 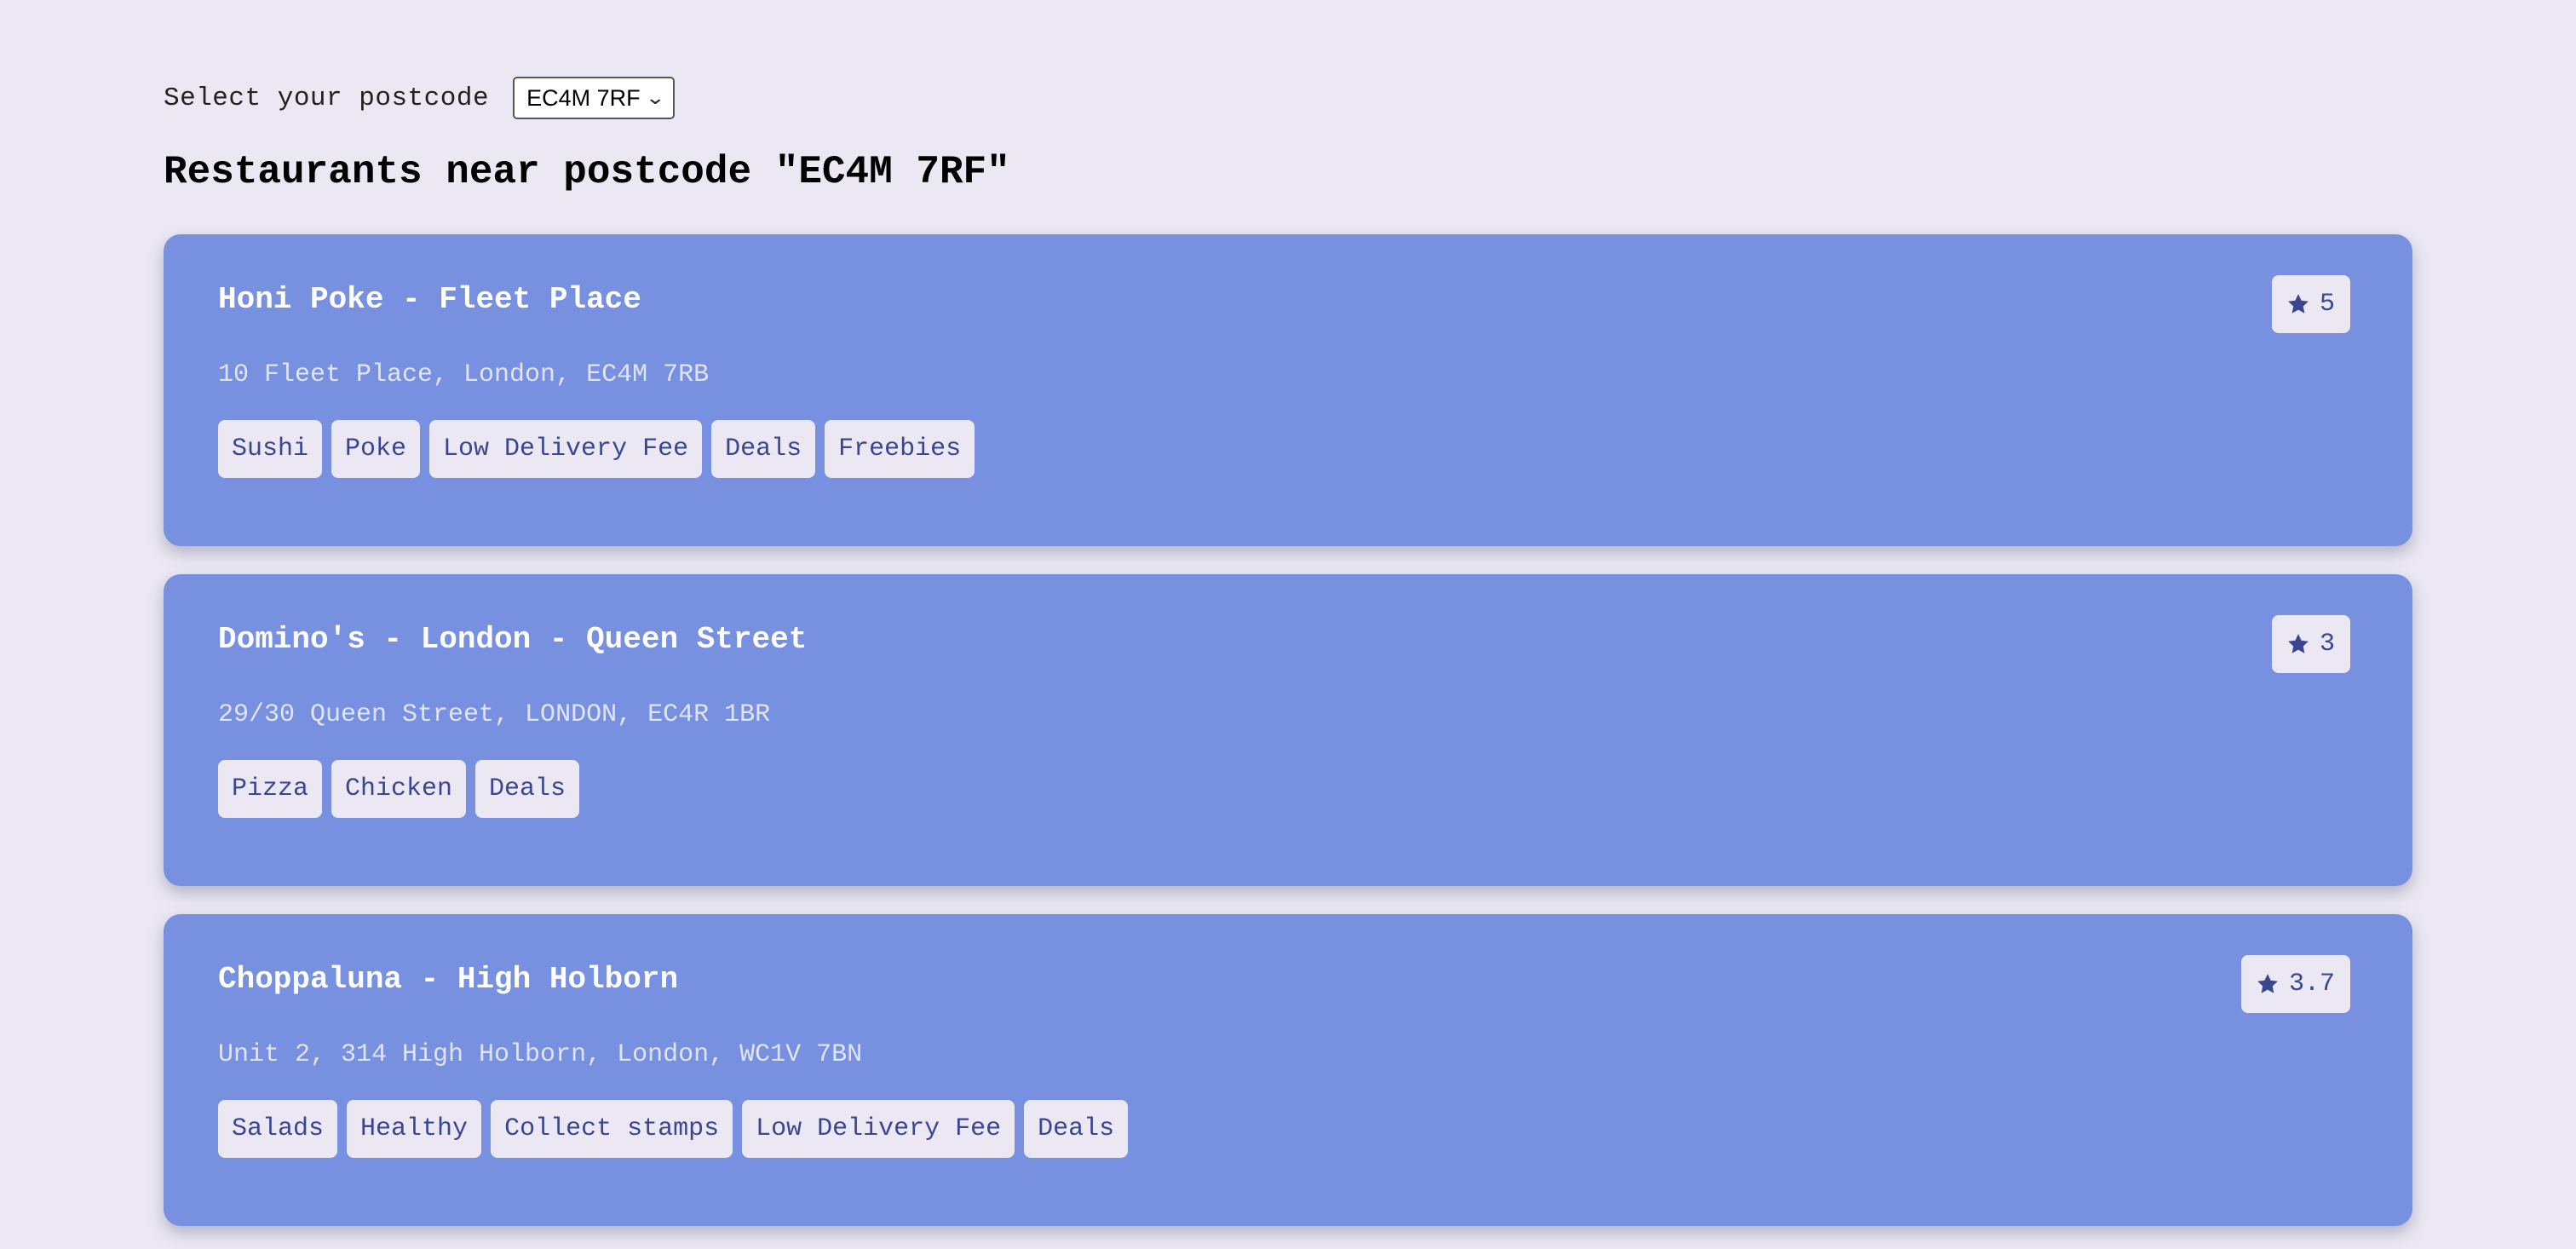 I want to click on page-title: Restaurants near postcode "EC4M 7RF", so click(x=587, y=172).